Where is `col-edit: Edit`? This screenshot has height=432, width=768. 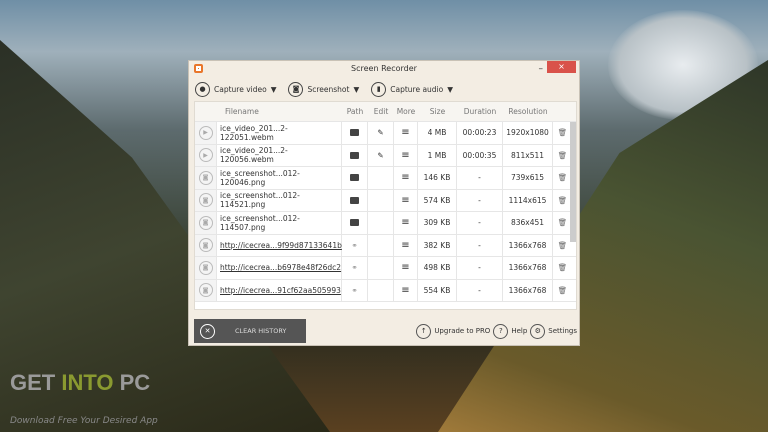
col-edit: Edit is located at coordinates (381, 111).